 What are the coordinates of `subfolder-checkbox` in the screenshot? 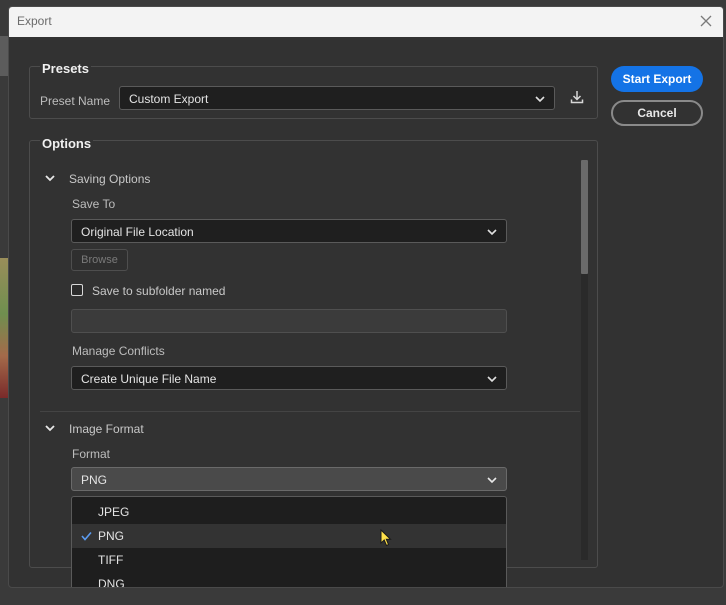 It's located at (77, 290).